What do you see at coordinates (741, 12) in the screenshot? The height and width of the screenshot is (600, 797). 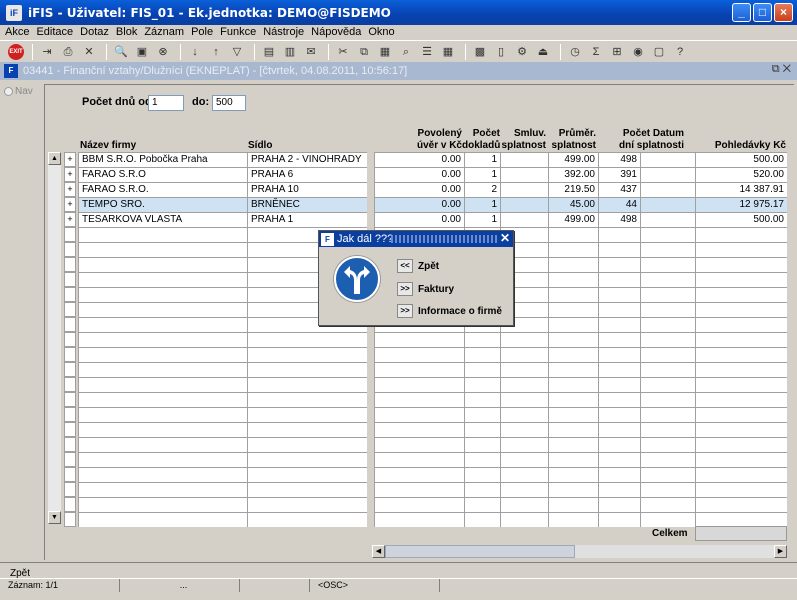 I see `minimize-button: _` at bounding box center [741, 12].